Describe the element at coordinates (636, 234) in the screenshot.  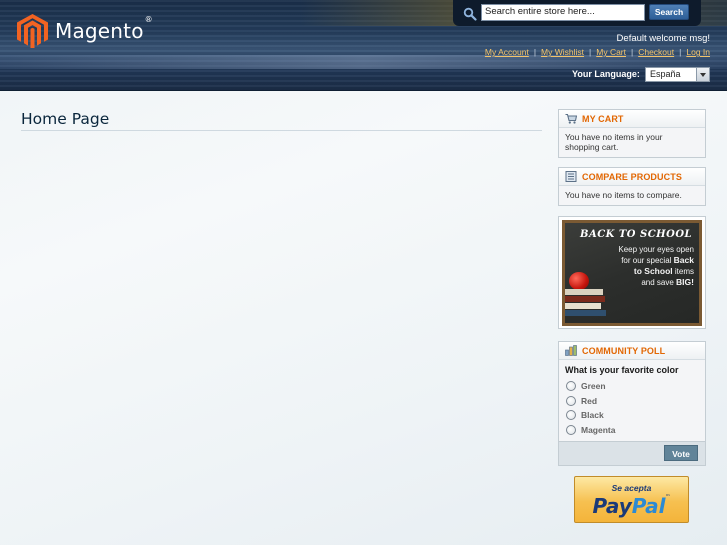
I see `banner-title: BACK TO SCHOOL` at that location.